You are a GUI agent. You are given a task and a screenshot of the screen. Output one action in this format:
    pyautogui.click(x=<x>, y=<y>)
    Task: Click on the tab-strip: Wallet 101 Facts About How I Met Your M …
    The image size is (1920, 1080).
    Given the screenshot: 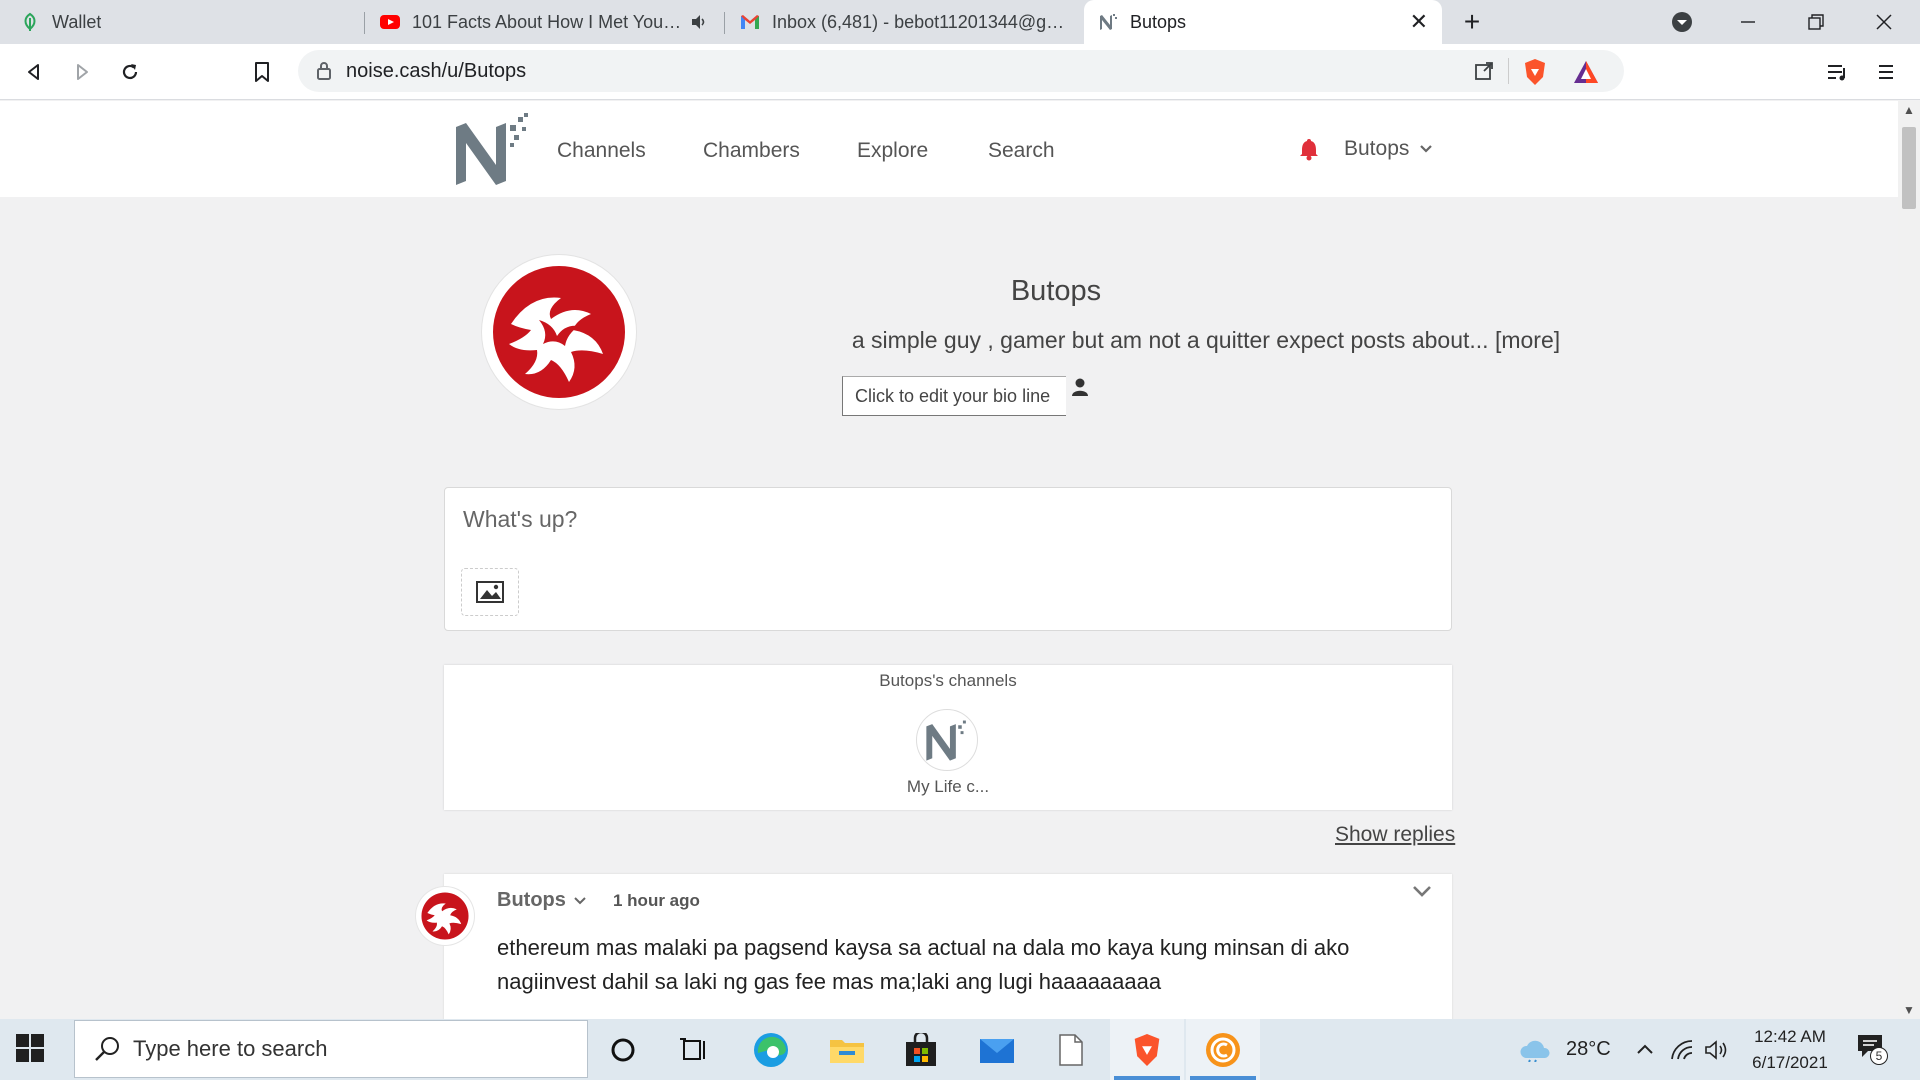 What is the action you would take?
    pyautogui.click(x=960, y=22)
    